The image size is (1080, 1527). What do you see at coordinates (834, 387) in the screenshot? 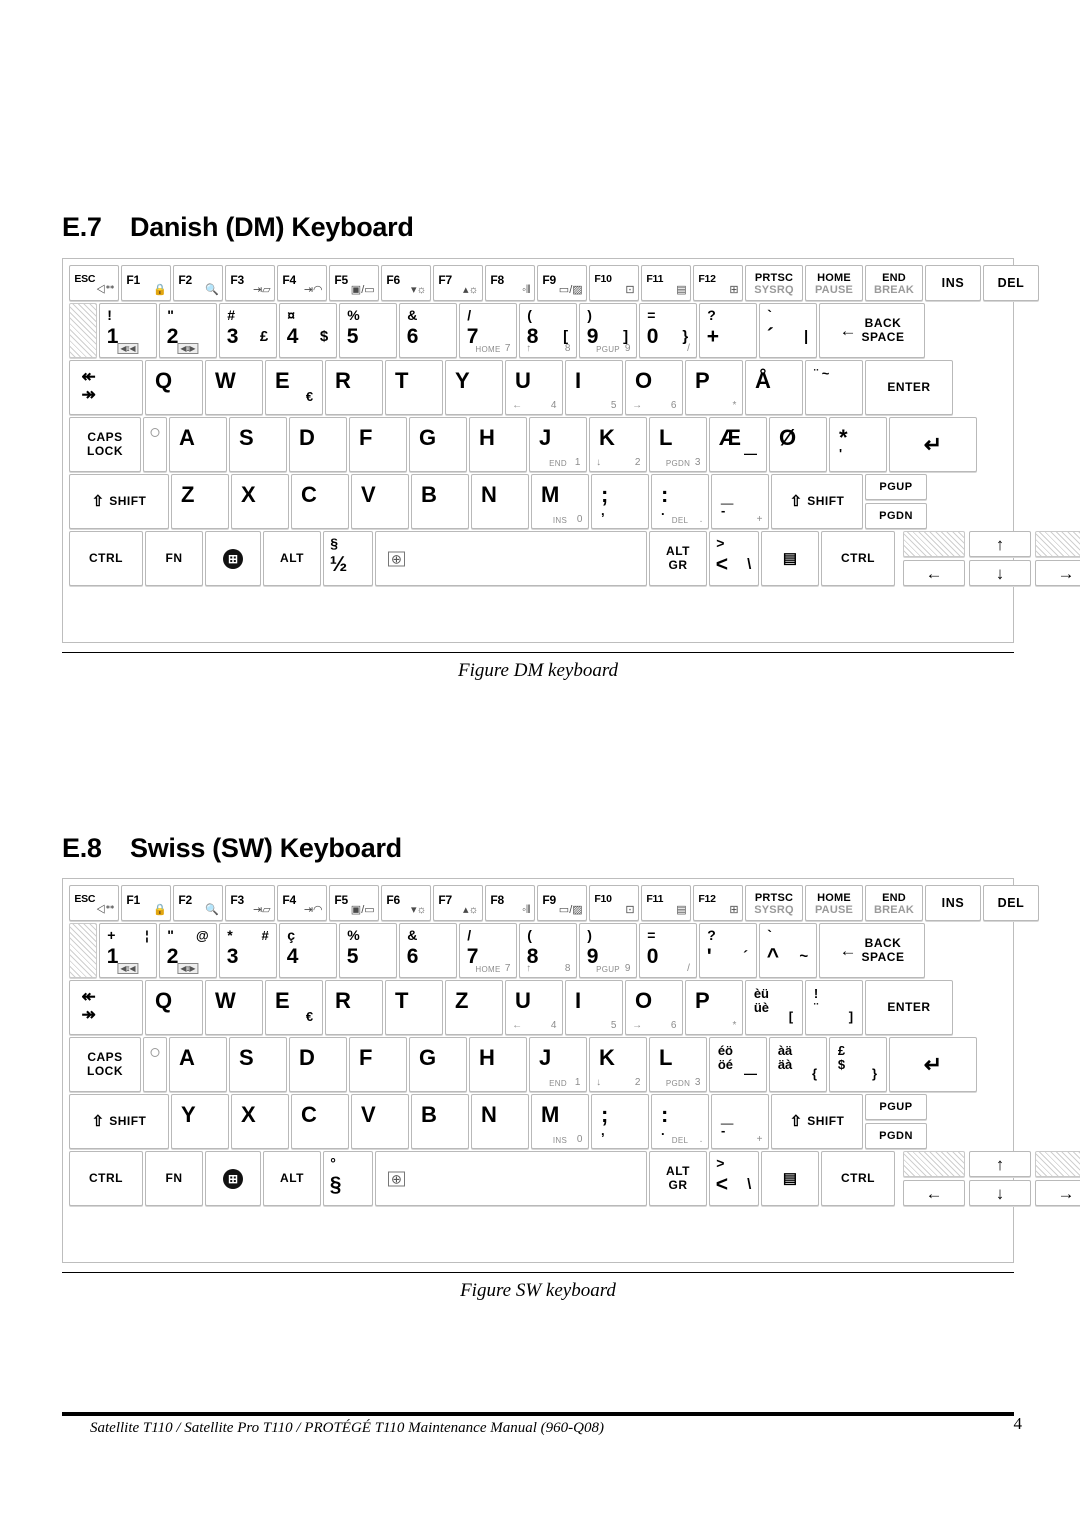
I see `key--: ¨ ~` at bounding box center [834, 387].